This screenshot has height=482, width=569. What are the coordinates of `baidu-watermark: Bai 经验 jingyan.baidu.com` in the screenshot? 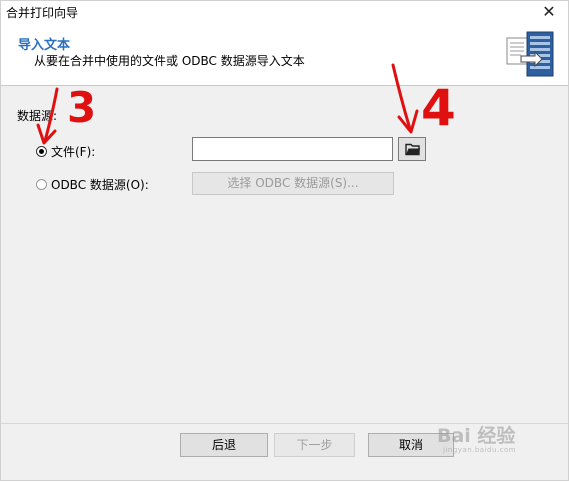 It's located at (492, 441).